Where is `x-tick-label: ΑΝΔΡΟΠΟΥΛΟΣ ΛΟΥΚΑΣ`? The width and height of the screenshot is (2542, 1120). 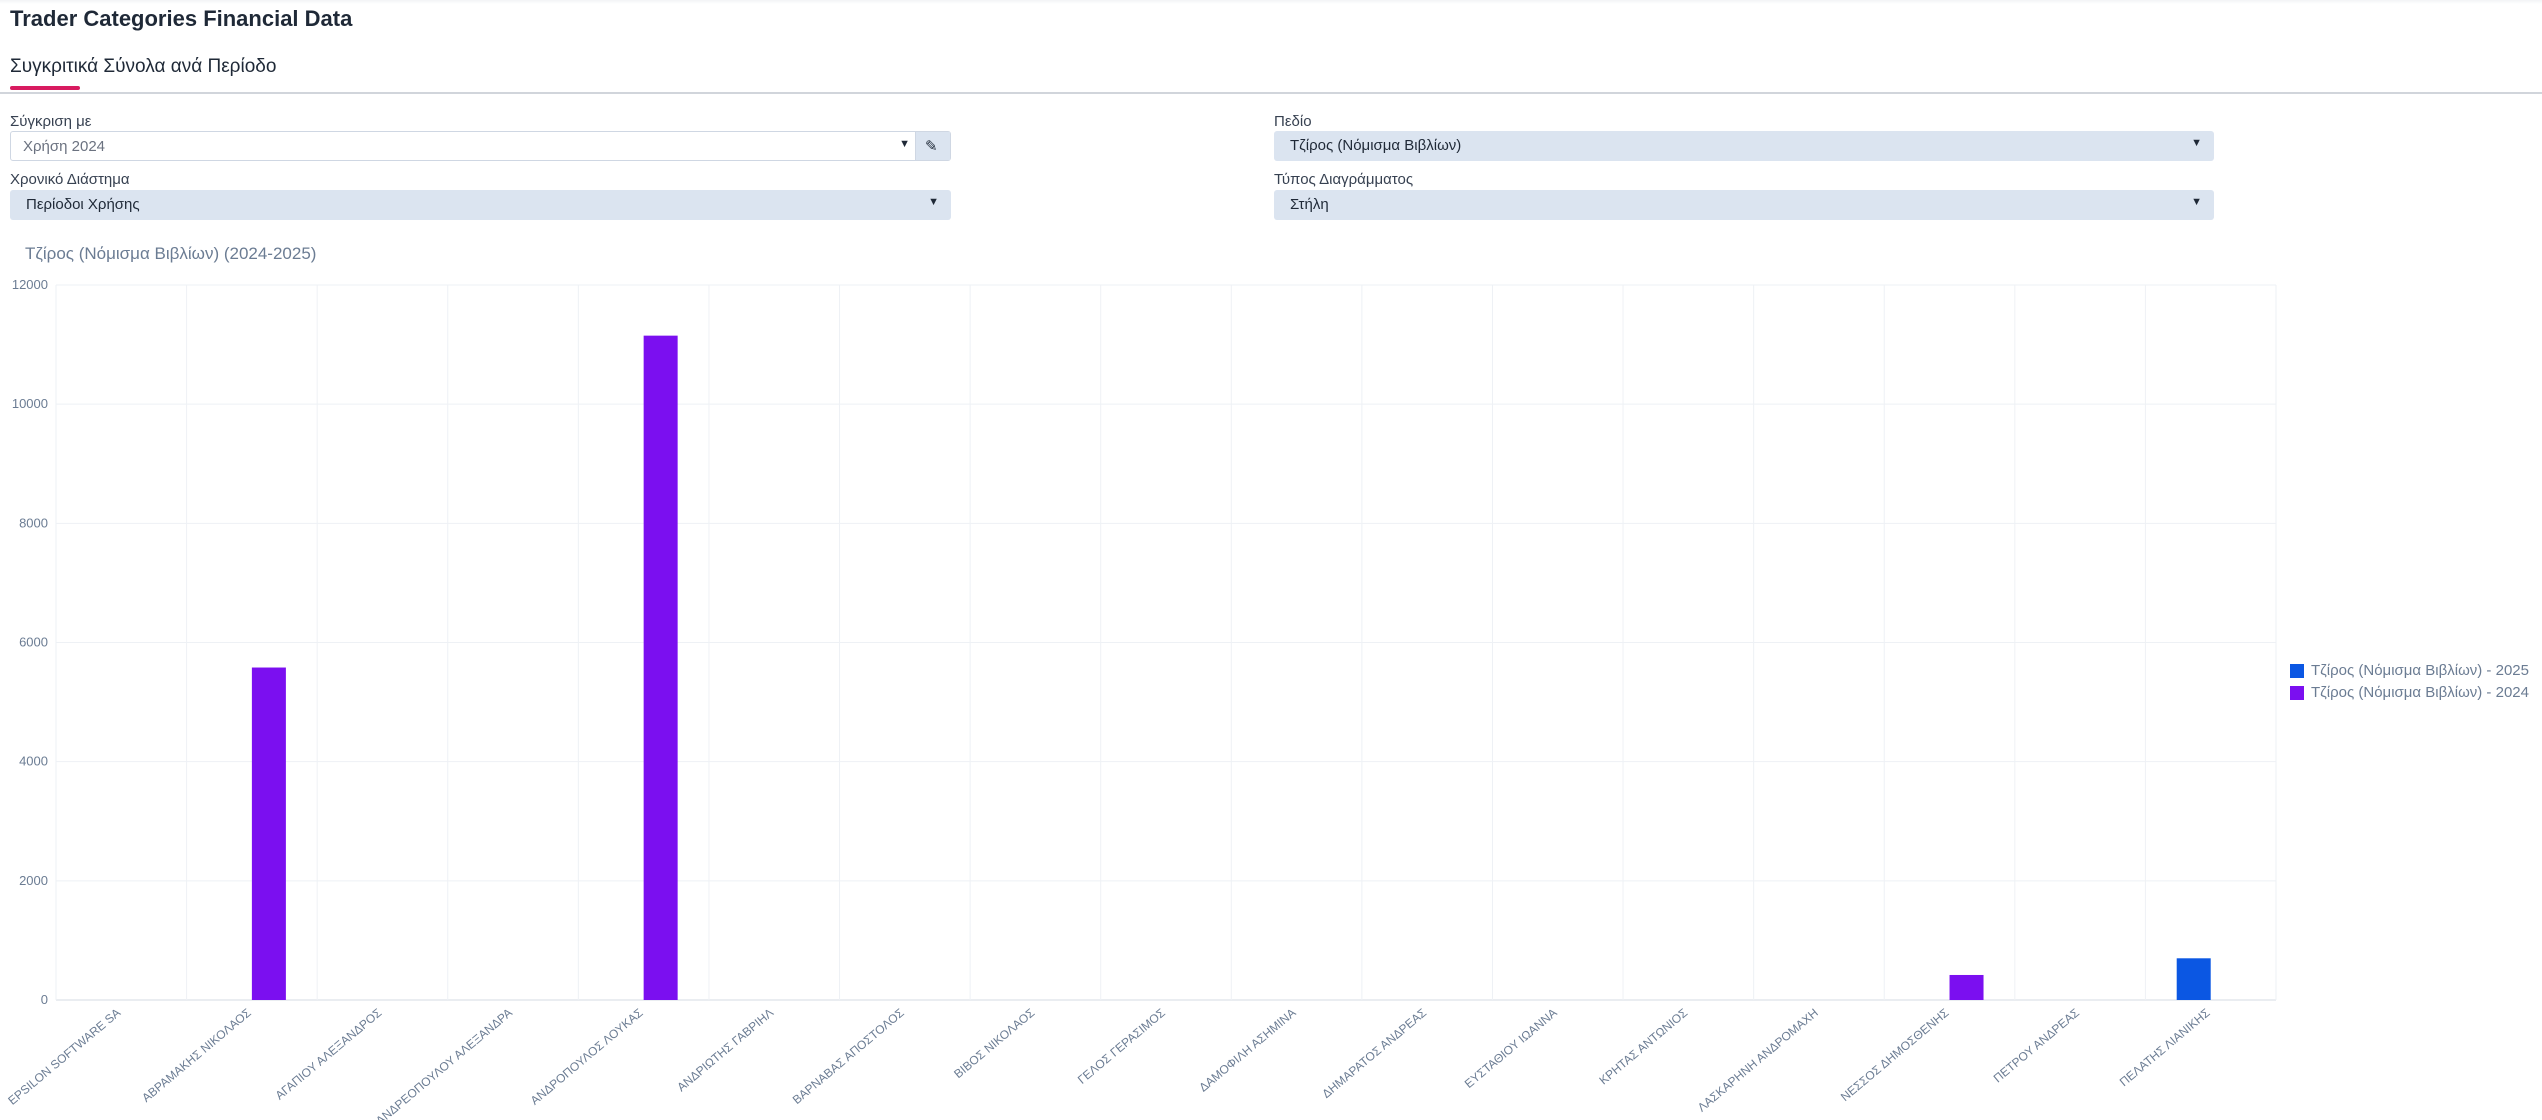 x-tick-label: ΑΝΔΡΟΠΟΥΛΟΣ ΛΟΥΚΑΣ is located at coordinates (587, 1057).